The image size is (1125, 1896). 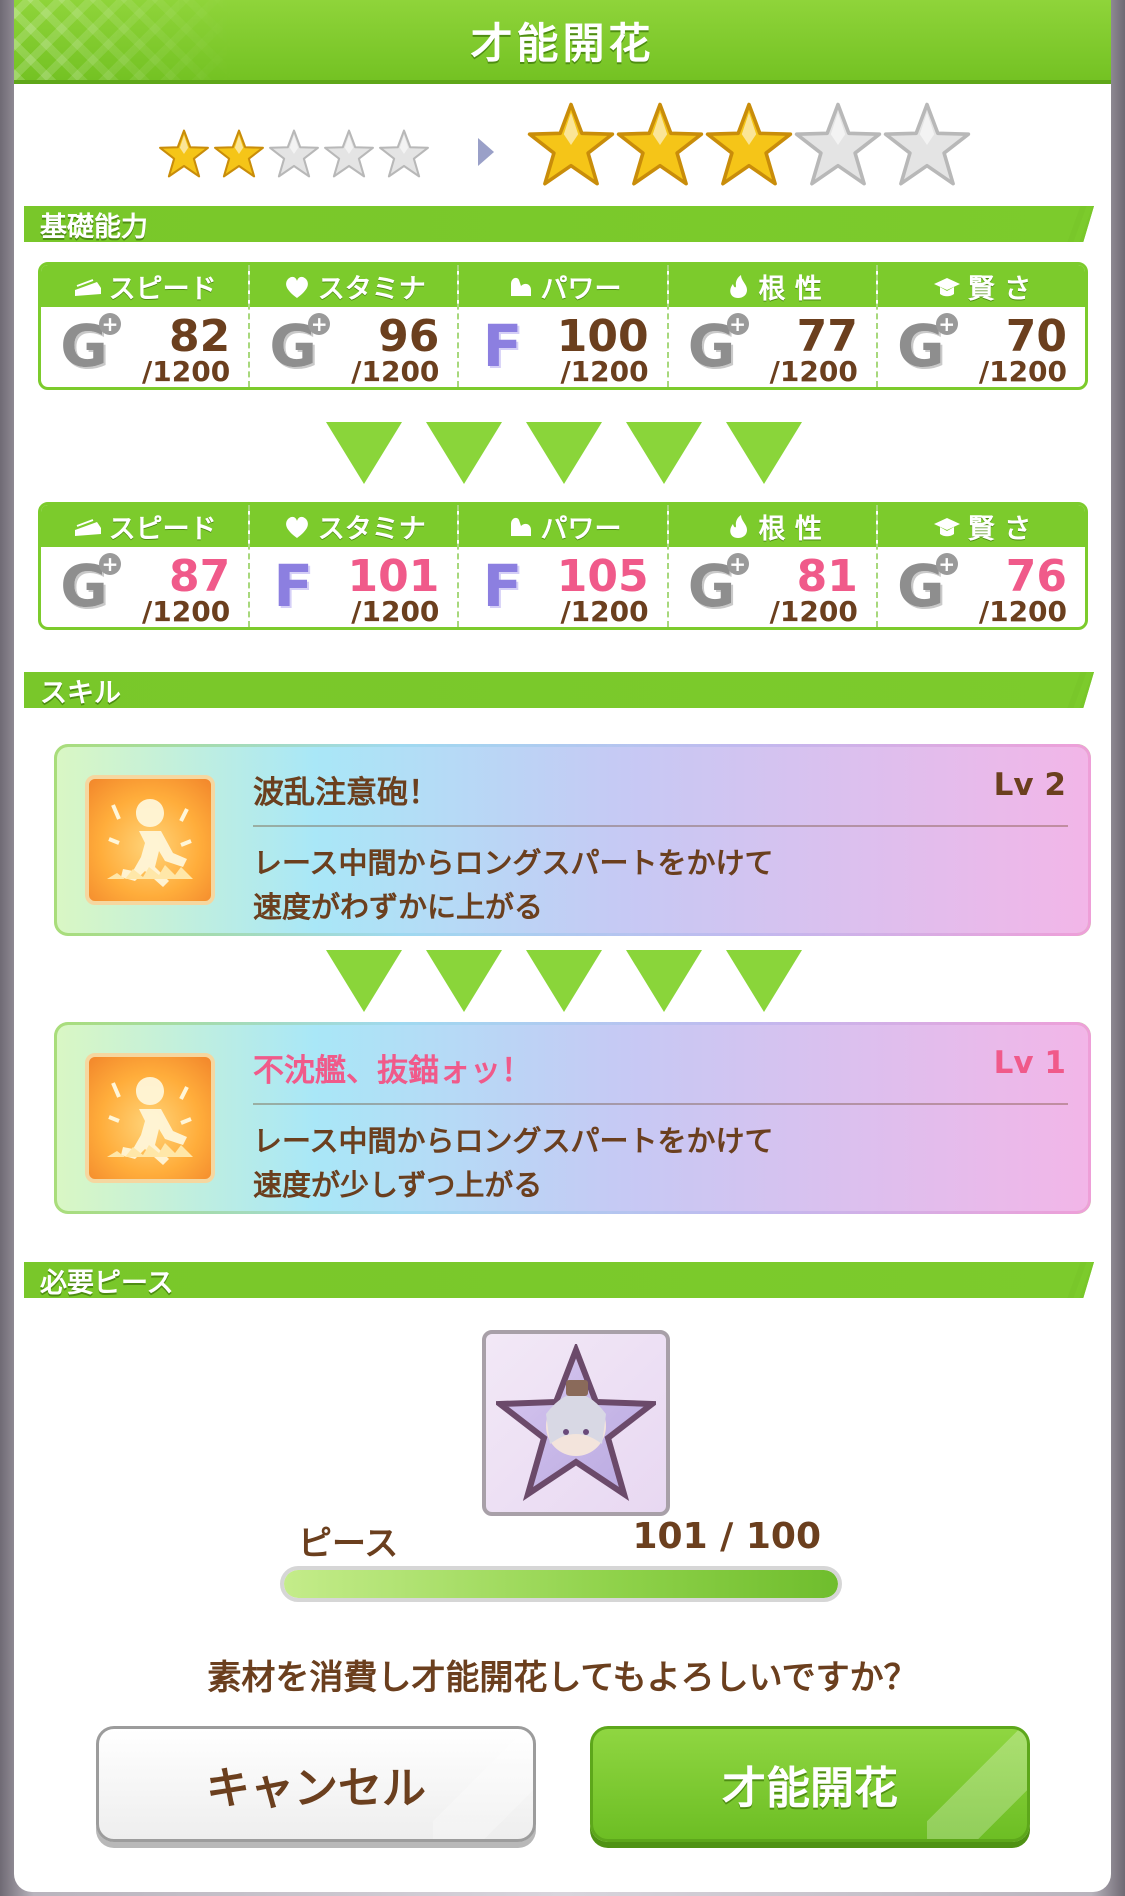 I want to click on skill-description: レース中間からロングスパートをかけて 速度がわずかに上がる, so click(x=653, y=885).